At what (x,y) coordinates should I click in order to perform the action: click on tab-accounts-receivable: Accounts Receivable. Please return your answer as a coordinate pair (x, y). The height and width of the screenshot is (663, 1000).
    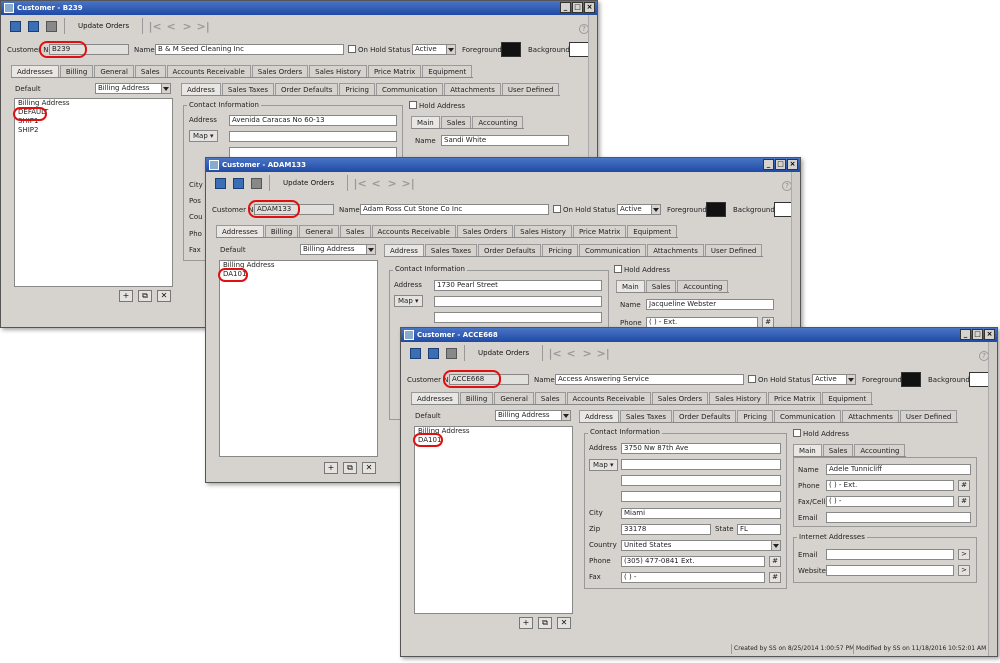
    Looking at the image, I should click on (608, 398).